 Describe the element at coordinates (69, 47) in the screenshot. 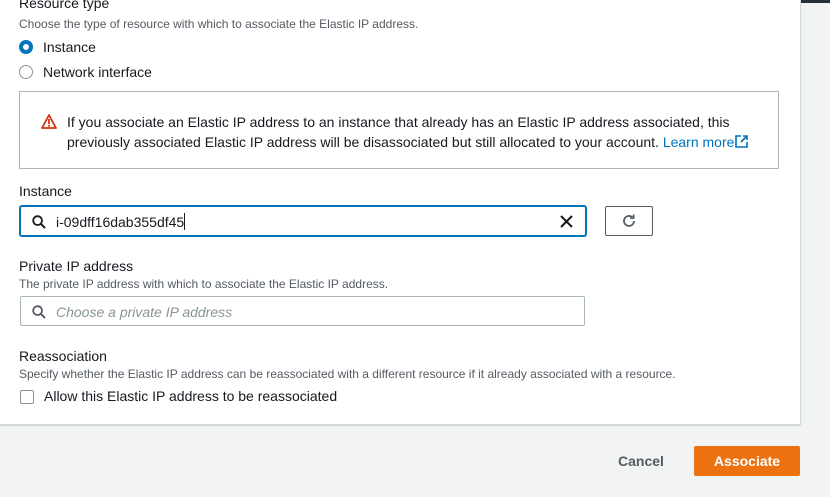

I see `radio-instance-label: Instance` at that location.